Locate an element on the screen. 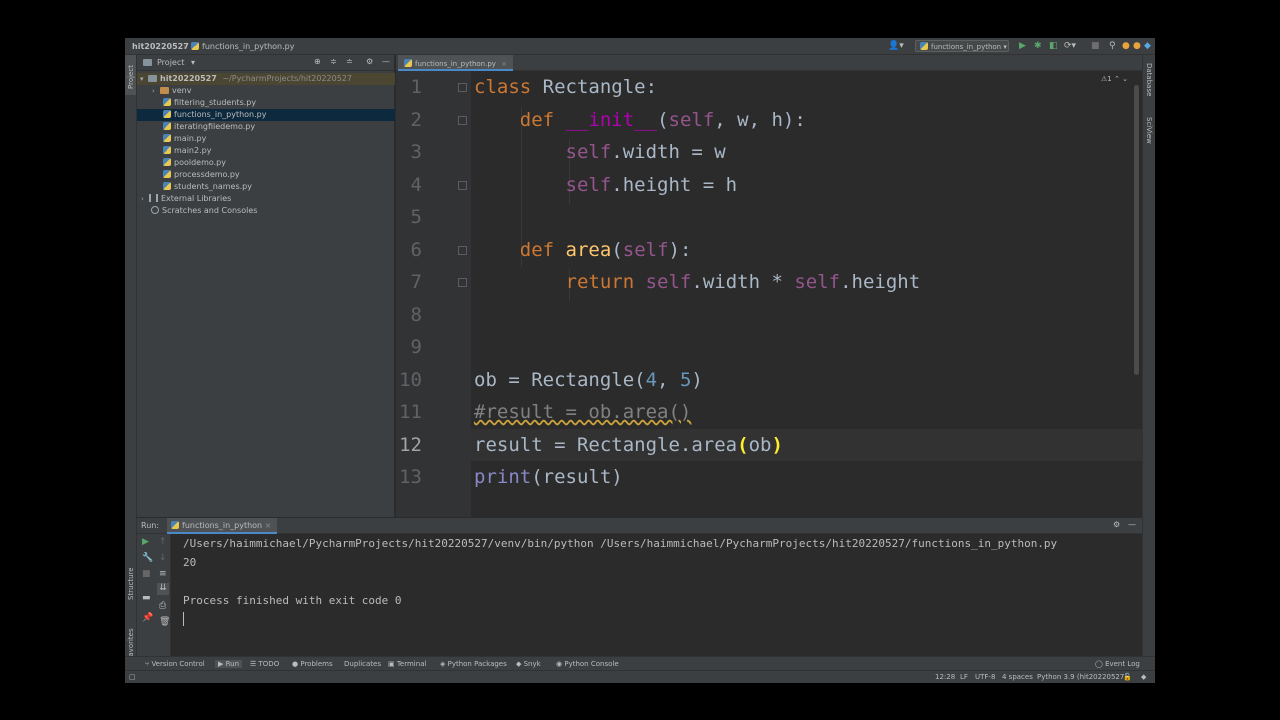 The image size is (1280, 720). trash-icon: 🗑 is located at coordinates (164, 622).